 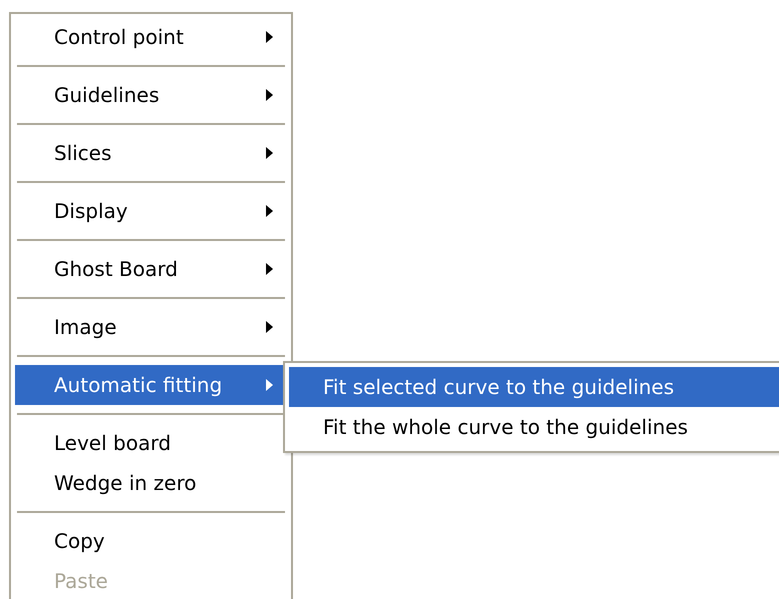 I want to click on menu-item: Image, so click(x=151, y=327).